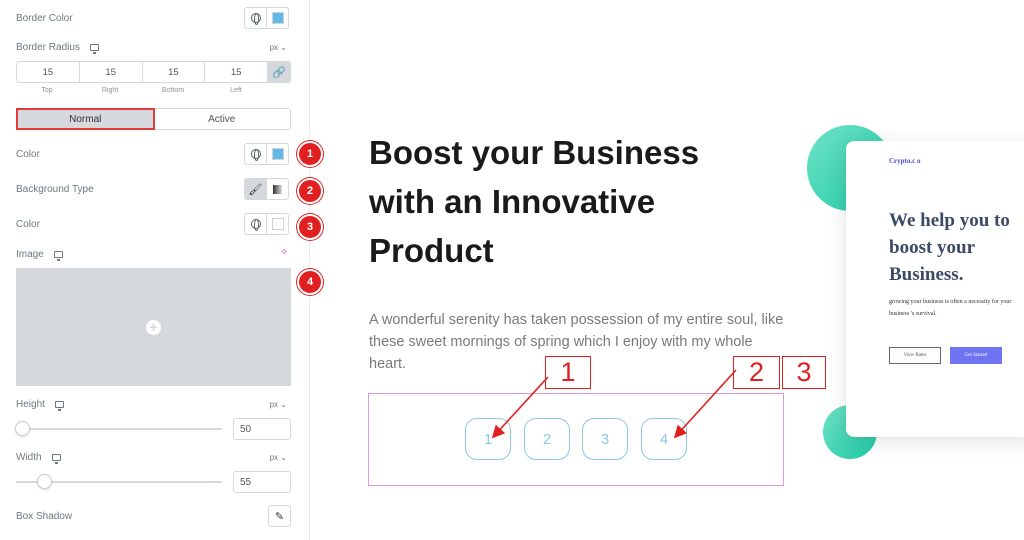  I want to click on radius-side-label: Top, so click(47, 90).